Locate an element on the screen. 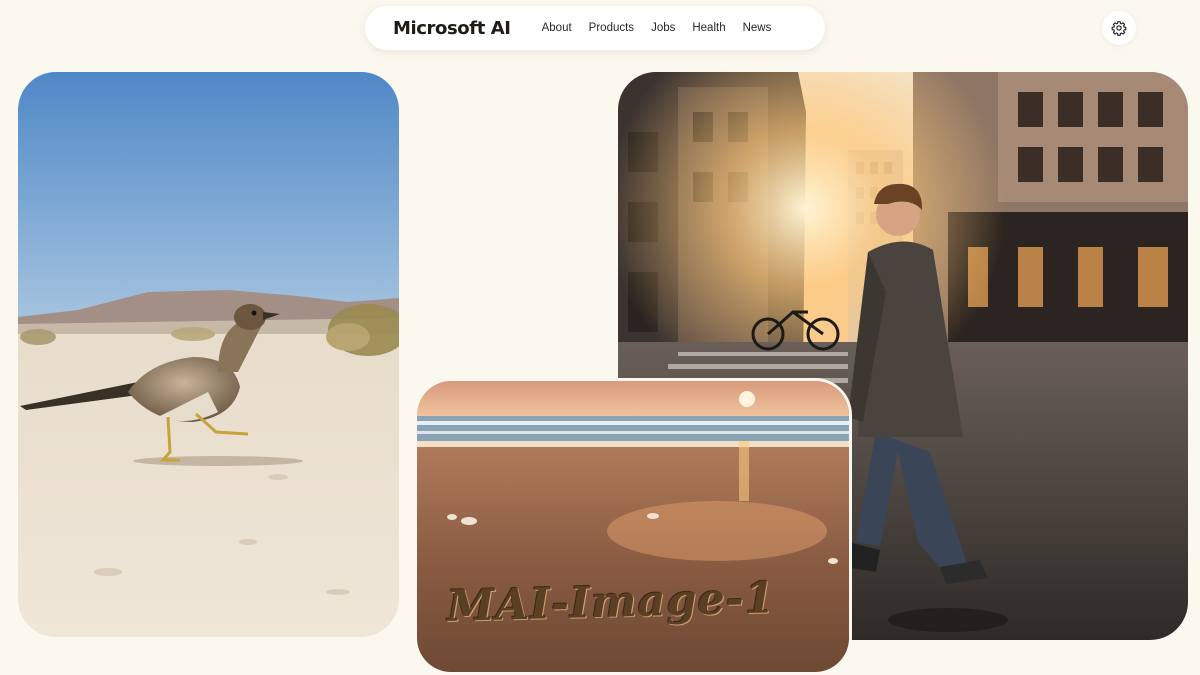  brand-logo: Microsoft AI is located at coordinates (452, 28).